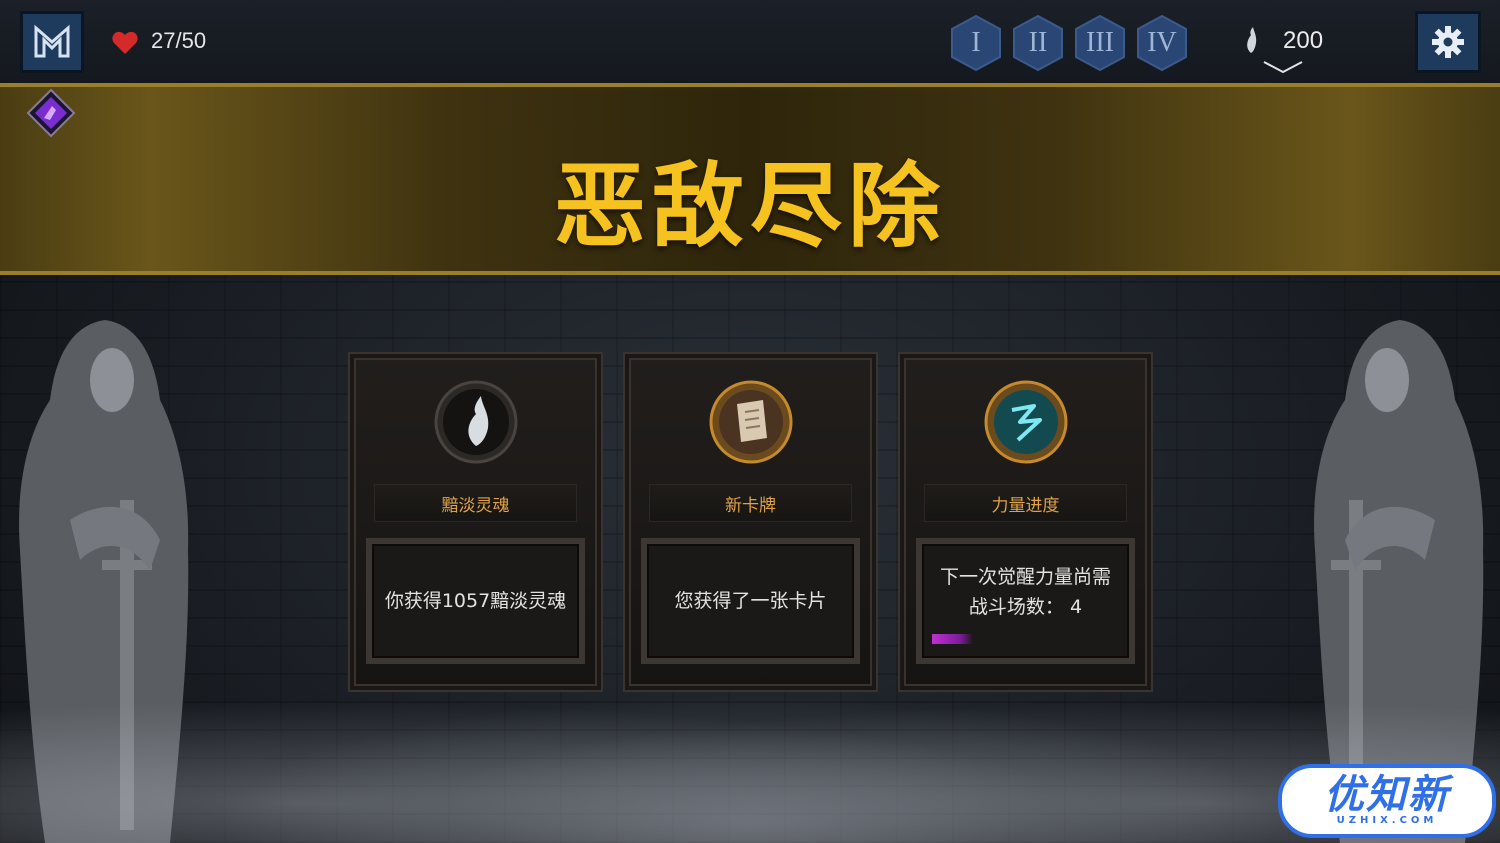  What do you see at coordinates (750, 422) in the screenshot?
I see `card-scroll-icon` at bounding box center [750, 422].